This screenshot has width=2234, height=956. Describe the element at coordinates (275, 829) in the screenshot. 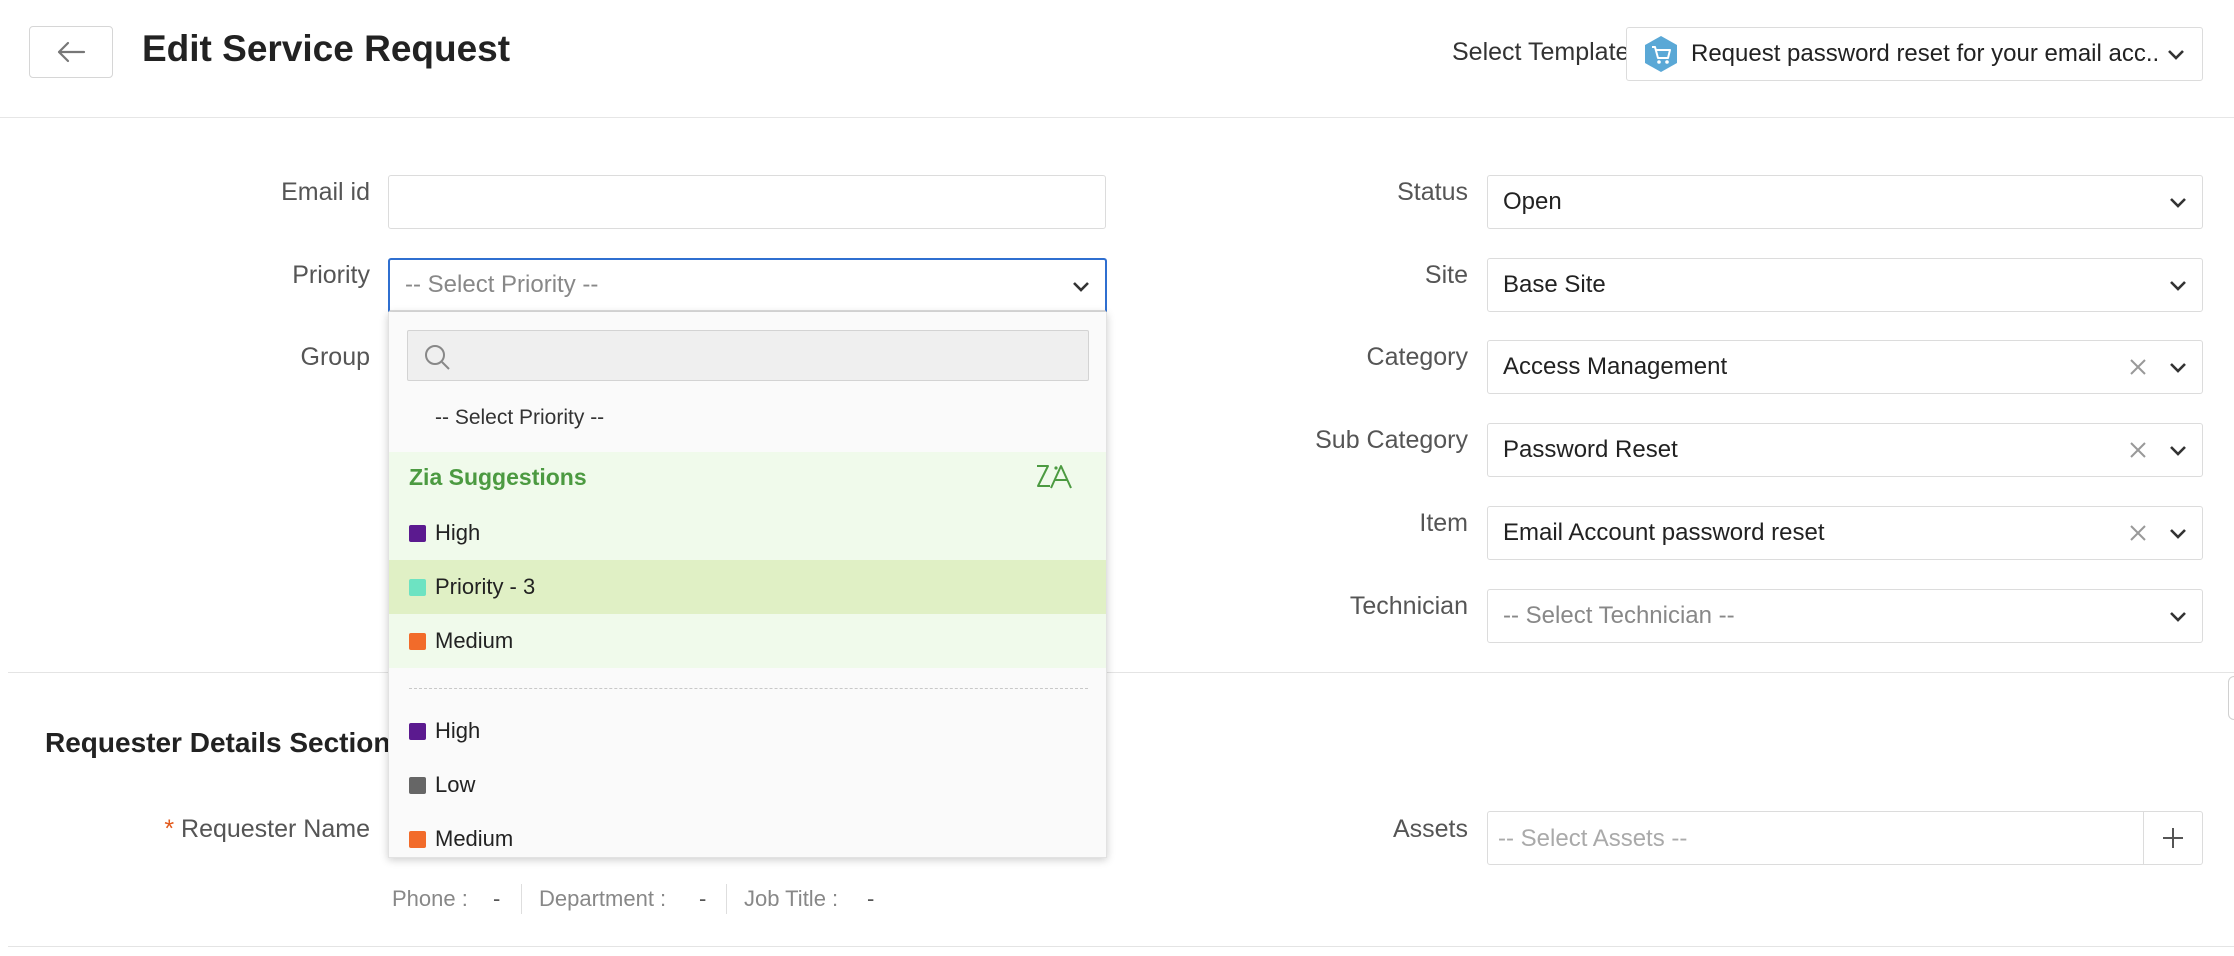

I see `requester-name-label-text: Requester Name` at that location.